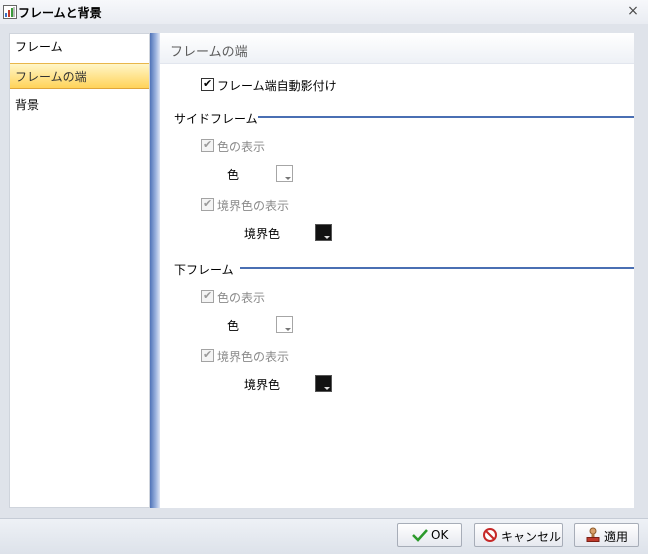 Image resolution: width=648 pixels, height=554 pixels. What do you see at coordinates (284, 173) in the screenshot?
I see `side-color-picker` at bounding box center [284, 173].